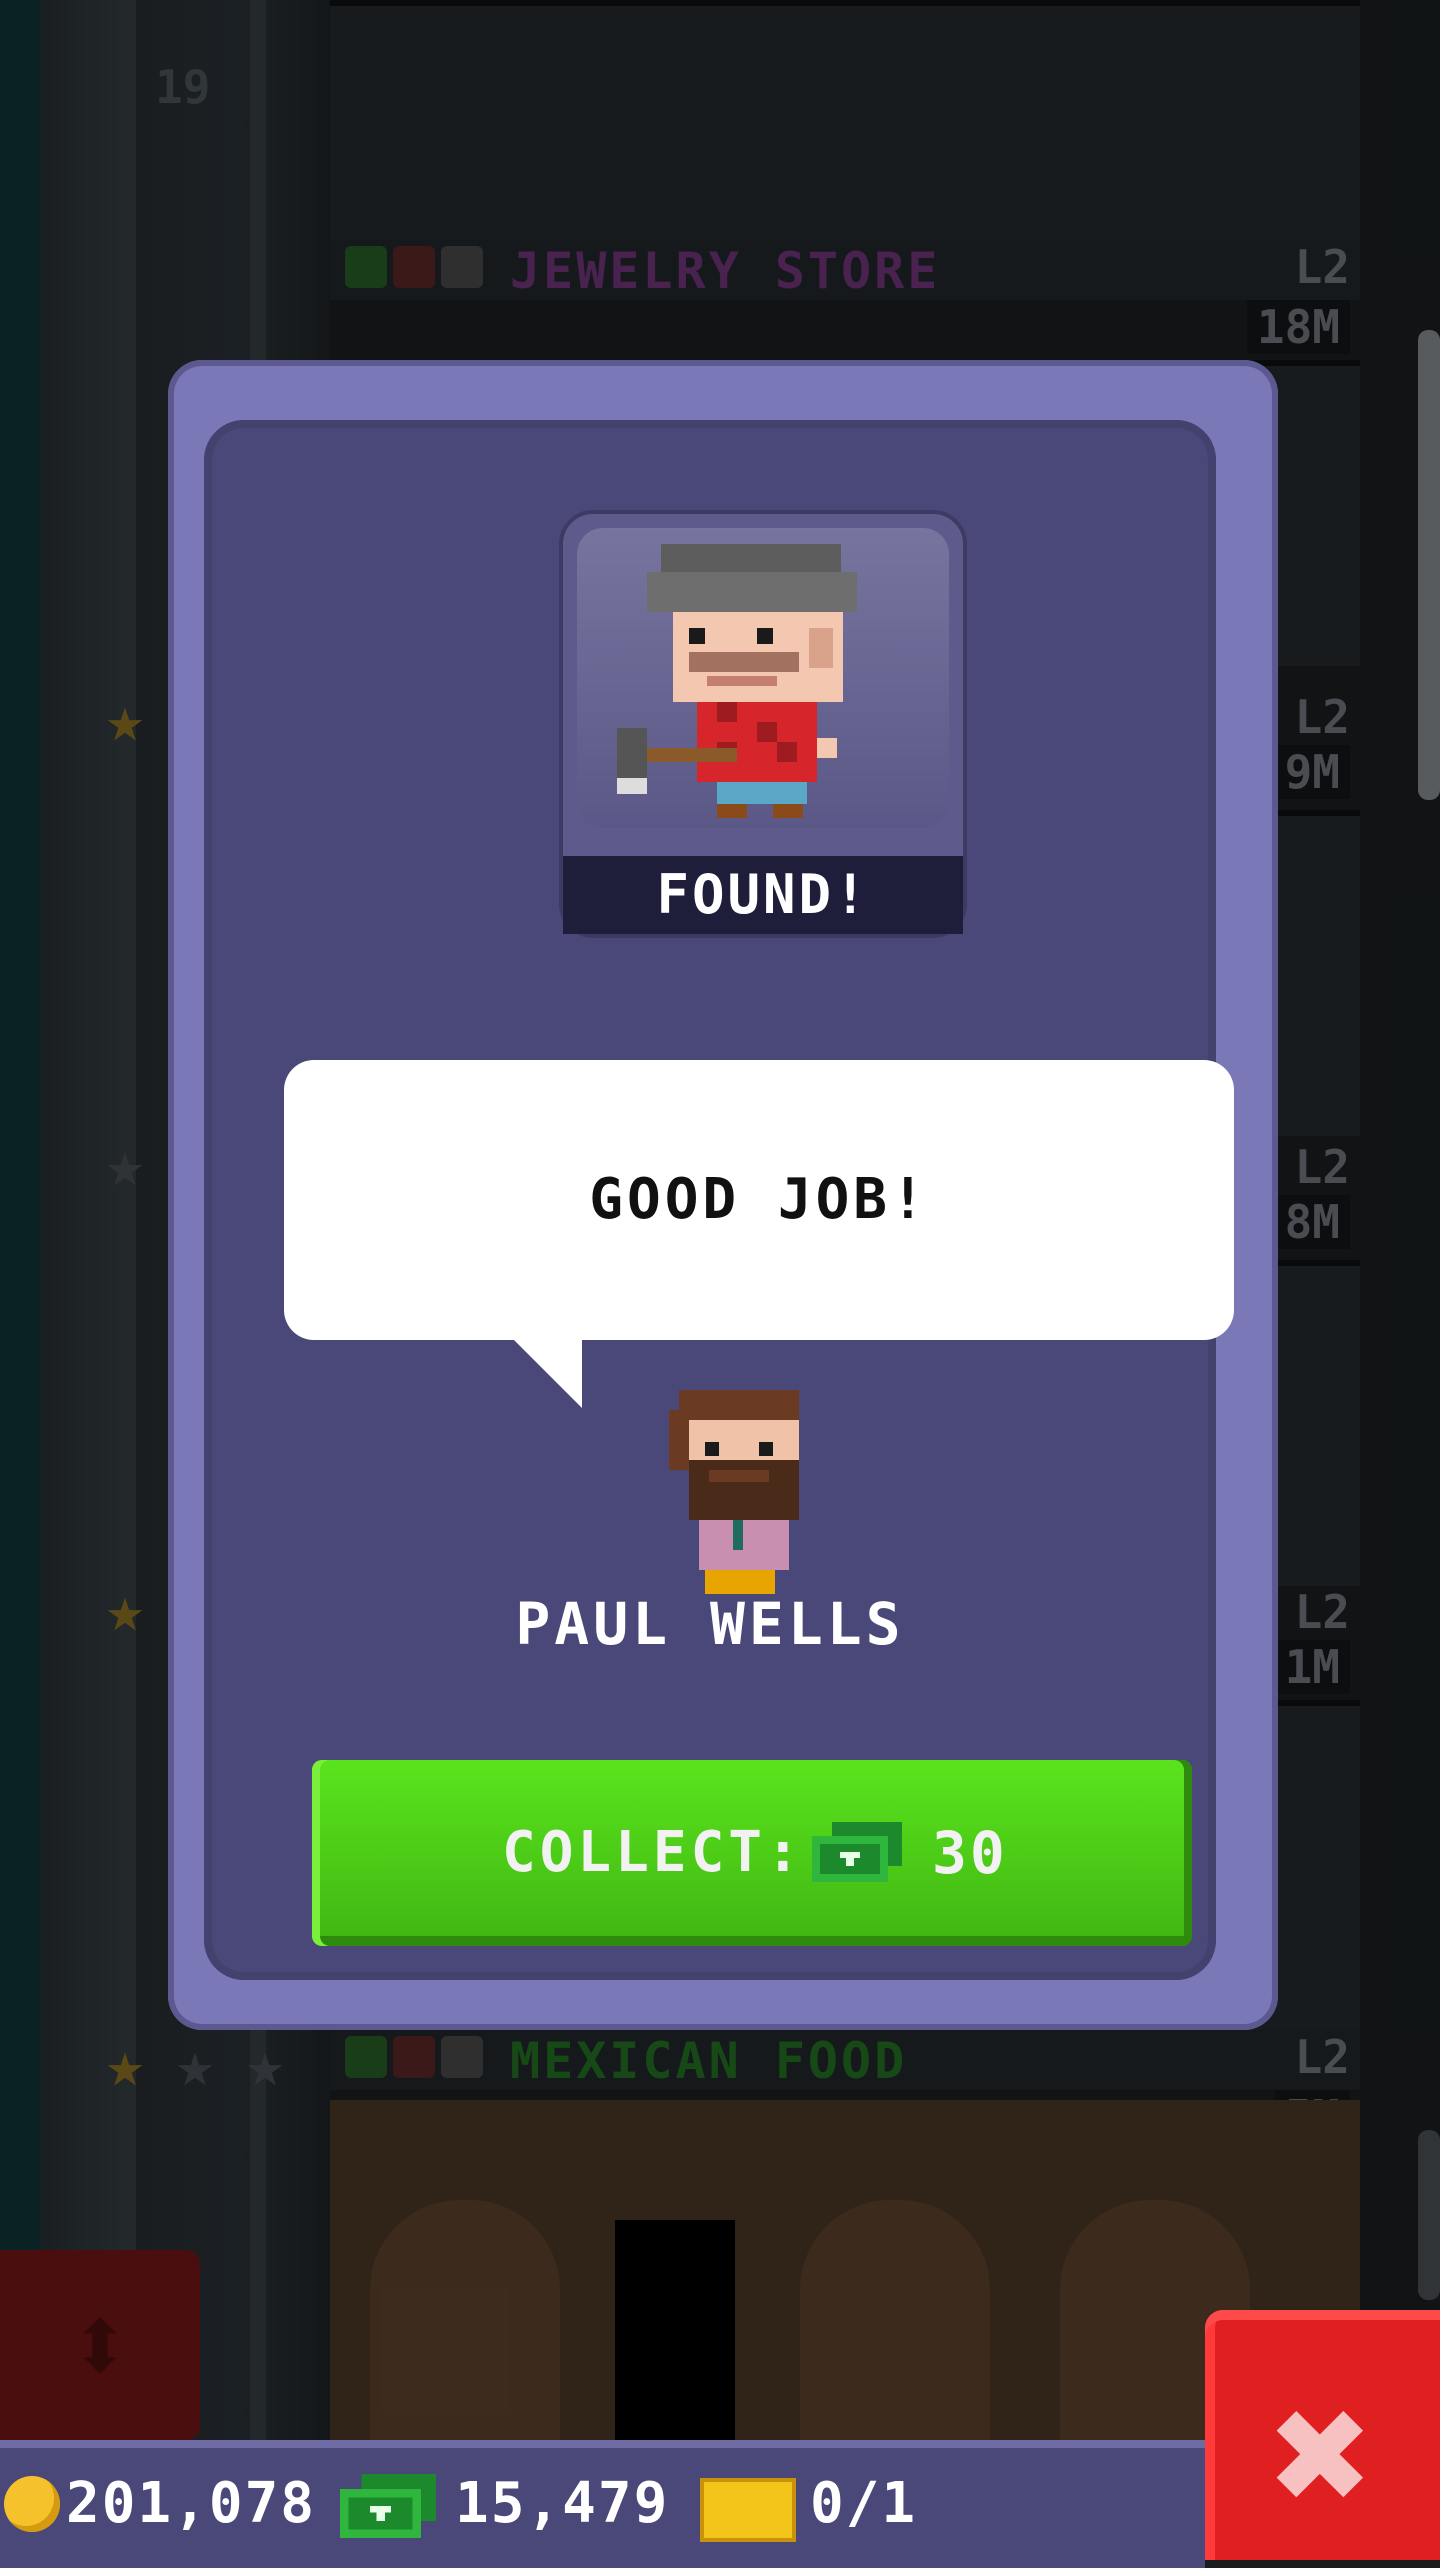 This screenshot has width=1440, height=2568. What do you see at coordinates (737, 681) in the screenshot?
I see `lumberjack-avatar` at bounding box center [737, 681].